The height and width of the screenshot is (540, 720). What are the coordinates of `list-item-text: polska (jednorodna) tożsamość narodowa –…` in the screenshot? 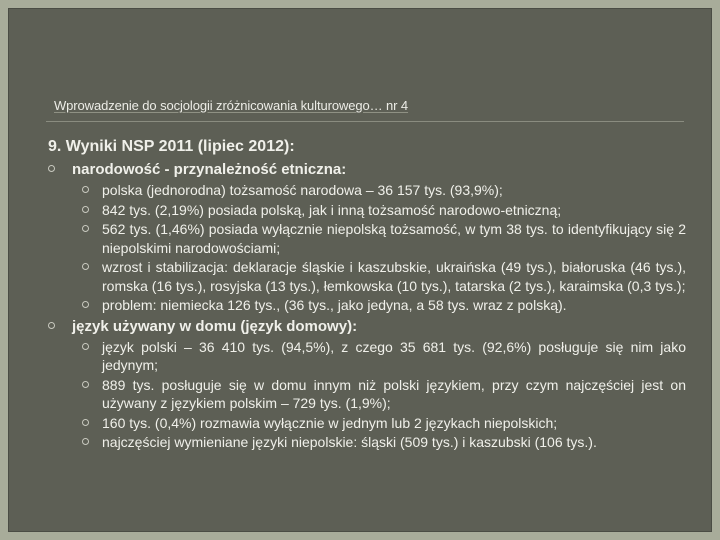 It's located at (302, 190).